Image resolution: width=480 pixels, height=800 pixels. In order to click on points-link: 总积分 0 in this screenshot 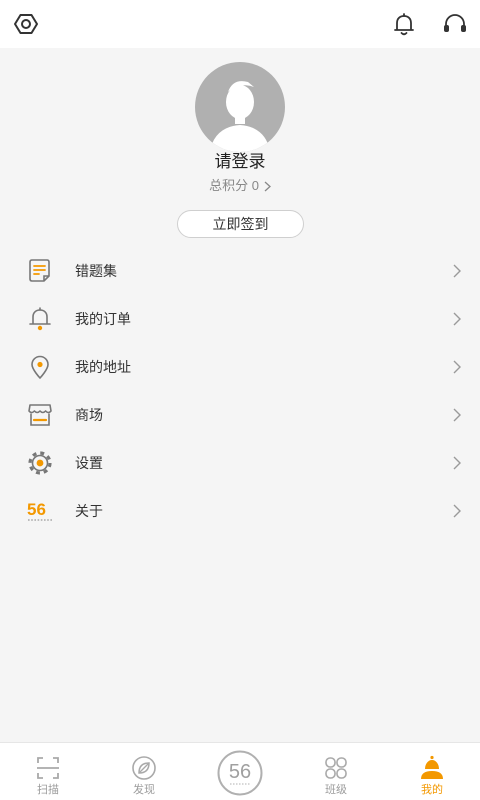, I will do `click(240, 186)`.